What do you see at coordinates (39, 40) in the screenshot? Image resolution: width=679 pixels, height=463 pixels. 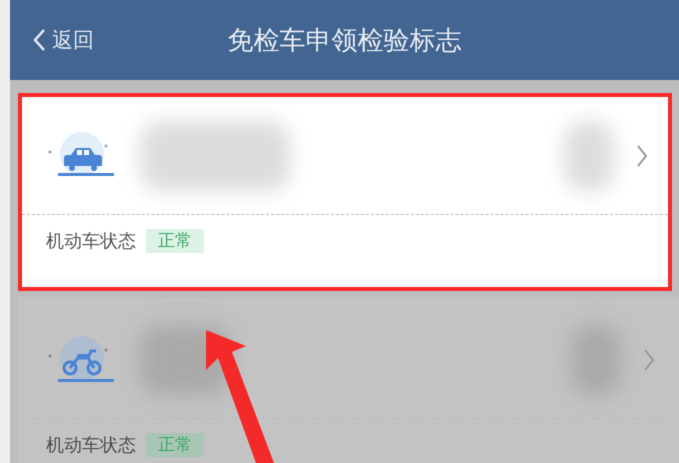 I see `chevron-left-icon` at bounding box center [39, 40].